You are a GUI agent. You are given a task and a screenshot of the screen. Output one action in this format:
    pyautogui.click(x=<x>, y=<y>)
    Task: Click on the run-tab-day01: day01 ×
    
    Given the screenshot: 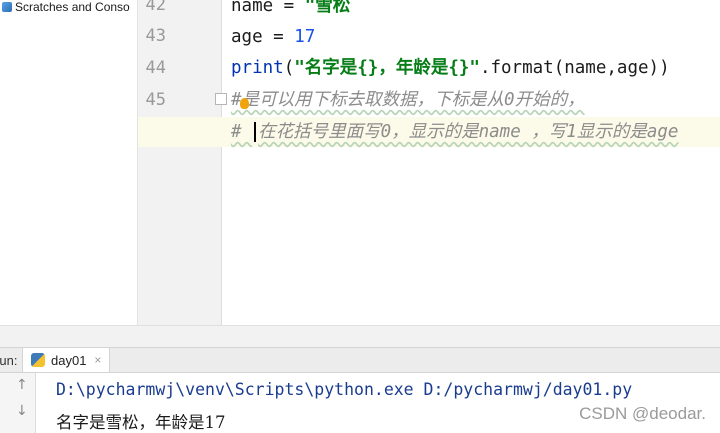 What is the action you would take?
    pyautogui.click(x=66, y=360)
    